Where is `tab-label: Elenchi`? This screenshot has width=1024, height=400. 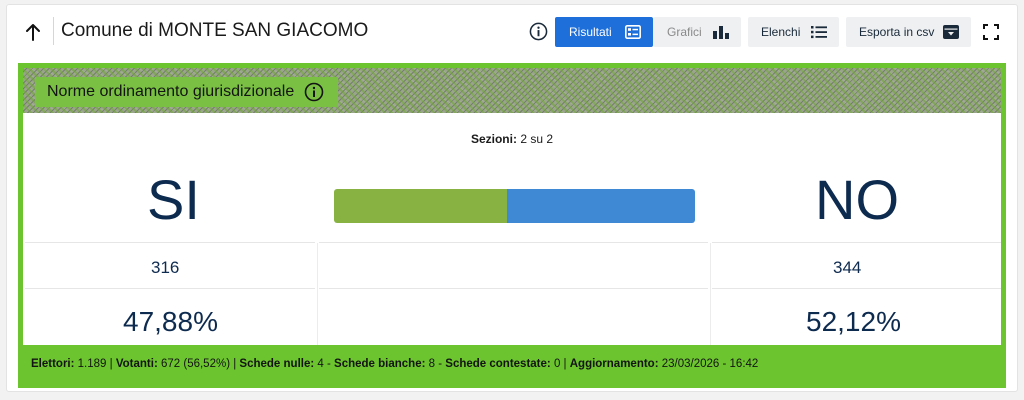 tab-label: Elenchi is located at coordinates (781, 32).